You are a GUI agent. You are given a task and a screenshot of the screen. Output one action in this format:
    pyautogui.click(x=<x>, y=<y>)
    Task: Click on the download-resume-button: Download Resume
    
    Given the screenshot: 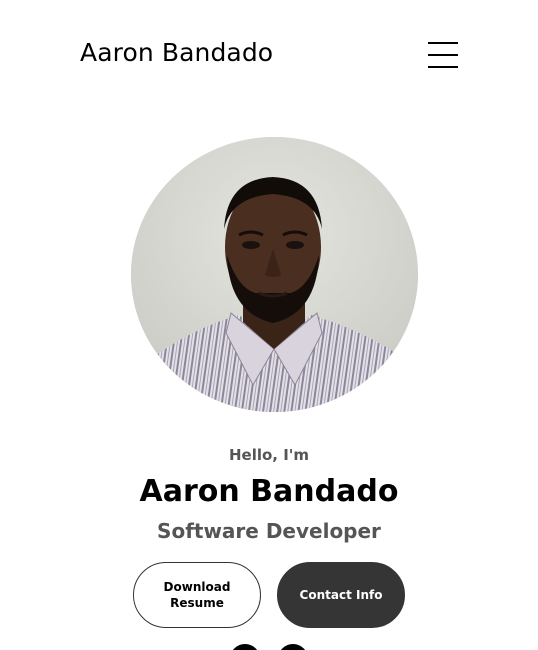 What is the action you would take?
    pyautogui.click(x=197, y=595)
    